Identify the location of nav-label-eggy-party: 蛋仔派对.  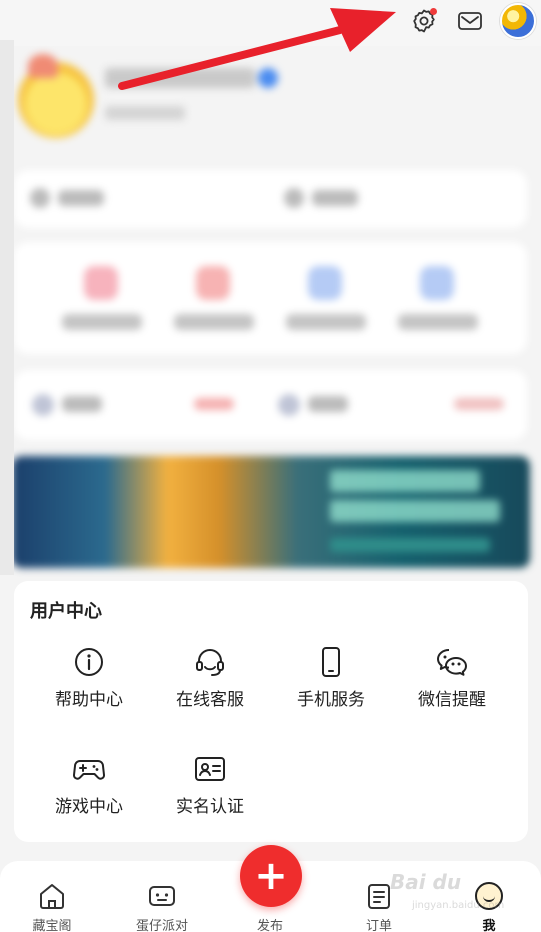
(161, 925).